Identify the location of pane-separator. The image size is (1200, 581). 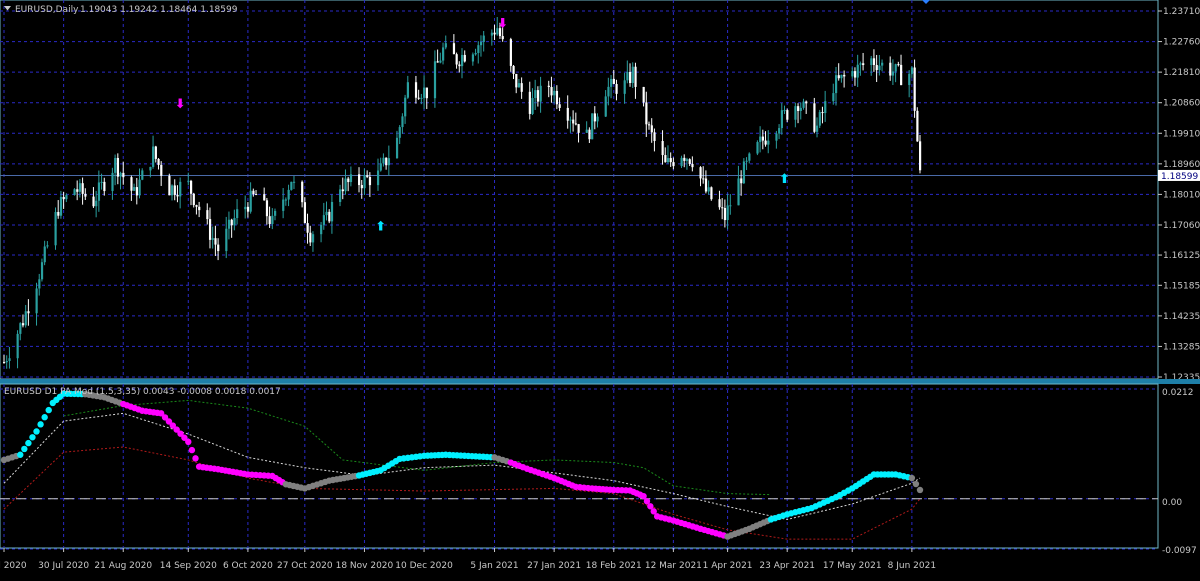
(600, 381).